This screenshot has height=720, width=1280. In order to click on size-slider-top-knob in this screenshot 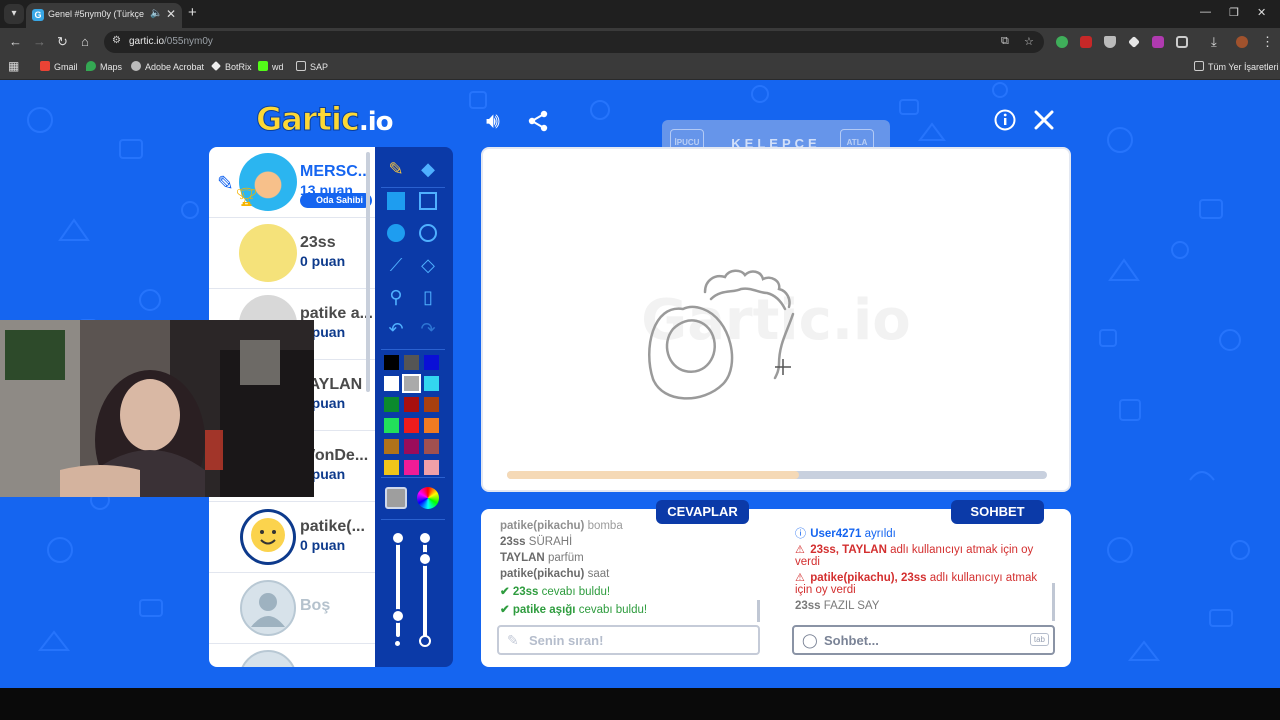, I will do `click(425, 538)`.